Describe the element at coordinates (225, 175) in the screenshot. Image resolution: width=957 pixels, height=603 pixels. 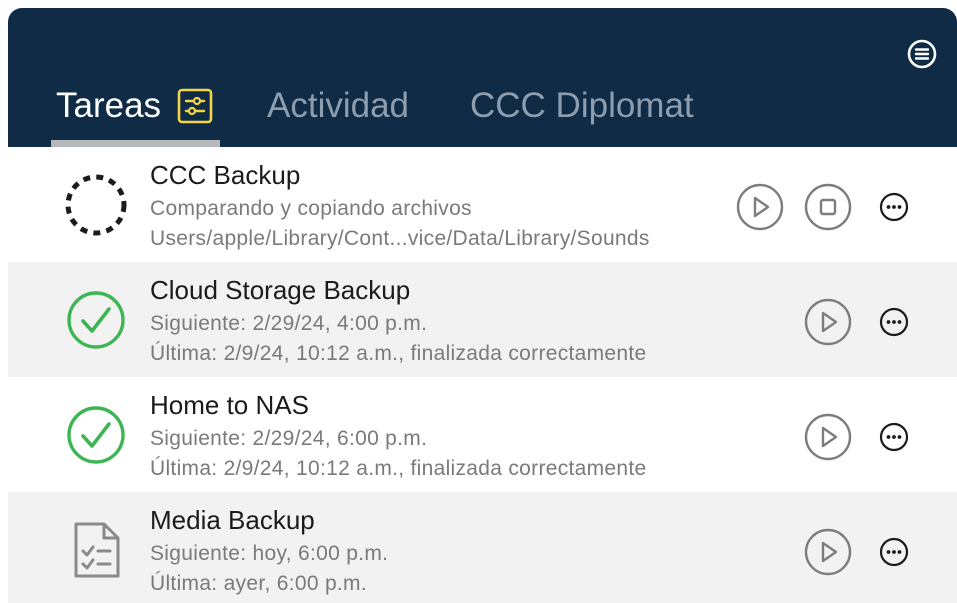
I see `task-name: CCC Backup` at that location.